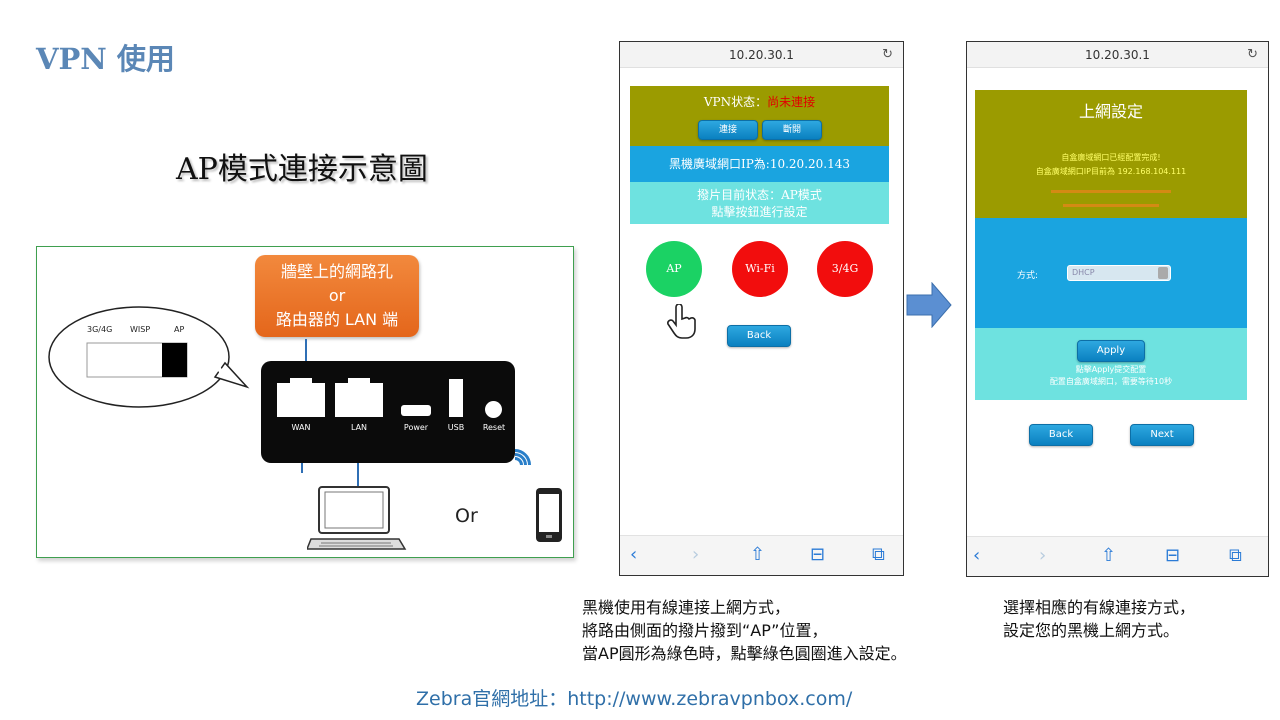  What do you see at coordinates (388, 412) in the screenshot?
I see `router-device: WAN LAN Power USB Reset` at bounding box center [388, 412].